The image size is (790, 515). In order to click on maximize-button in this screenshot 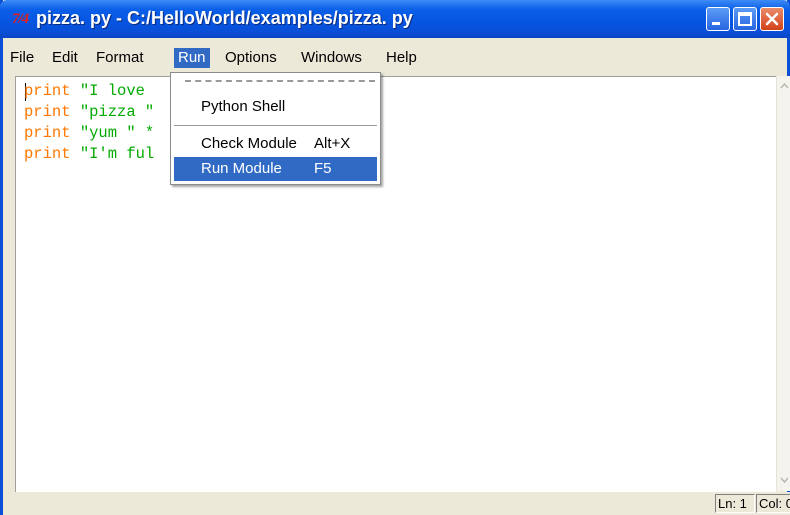, I will do `click(745, 19)`.